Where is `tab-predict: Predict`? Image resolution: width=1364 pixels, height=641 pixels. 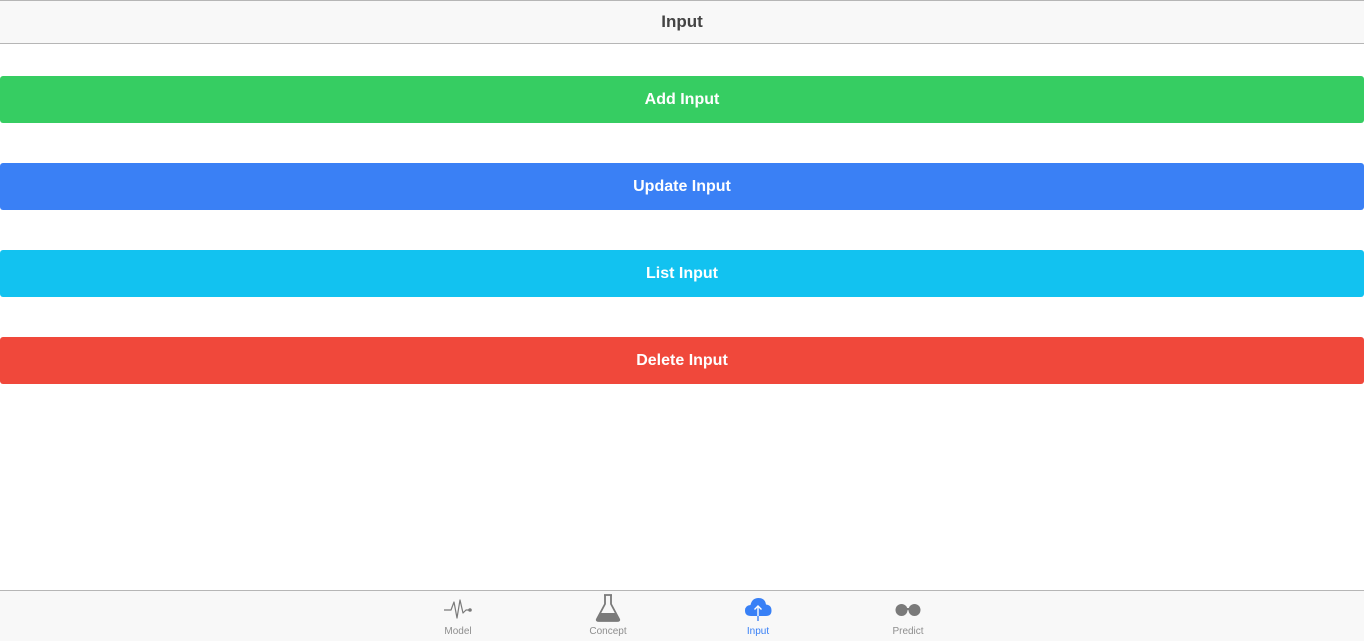
tab-predict: Predict is located at coordinates (908, 616).